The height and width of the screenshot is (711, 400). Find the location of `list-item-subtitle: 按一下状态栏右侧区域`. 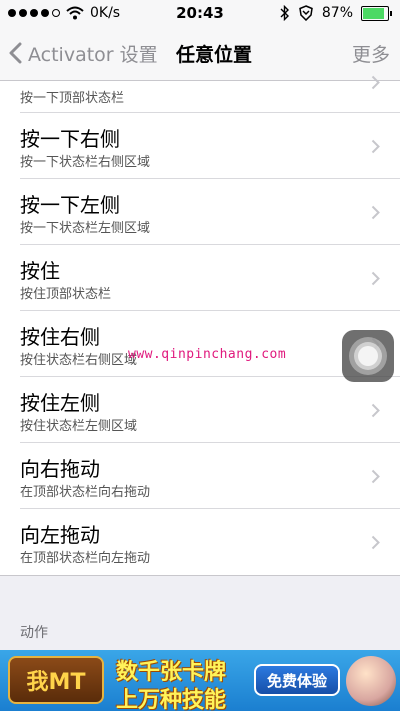

list-item-subtitle: 按一下状态栏右侧区域 is located at coordinates (85, 162).